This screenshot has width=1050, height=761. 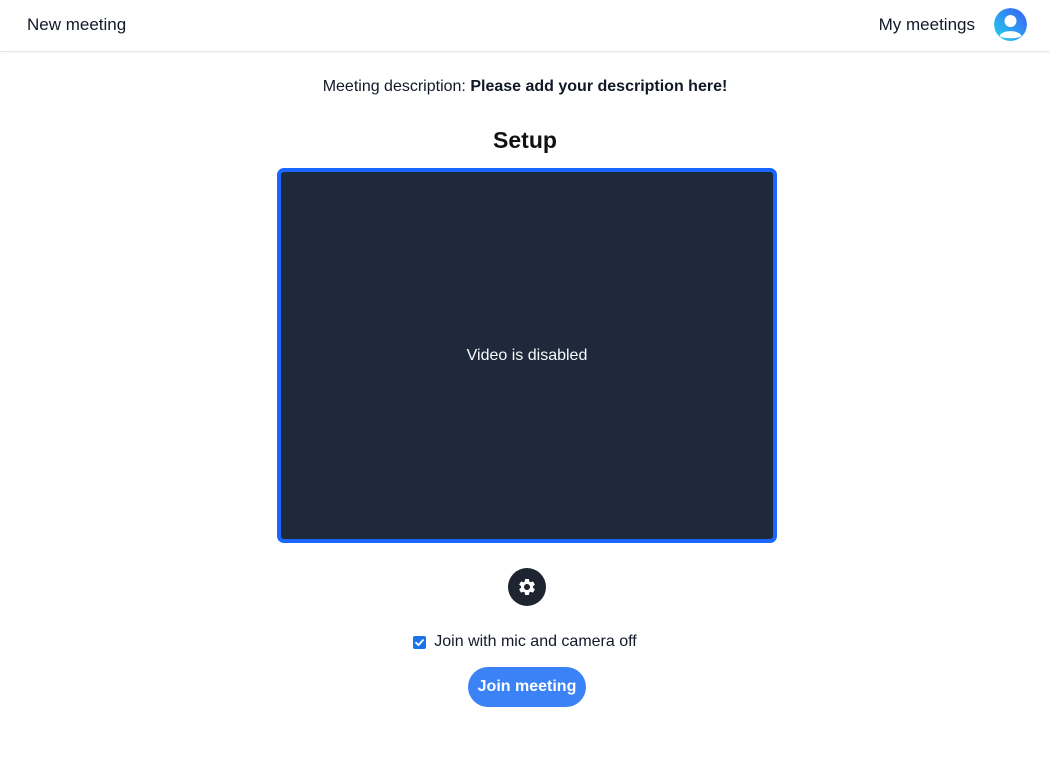 What do you see at coordinates (396, 86) in the screenshot?
I see `description-prefix: Meeting description:` at bounding box center [396, 86].